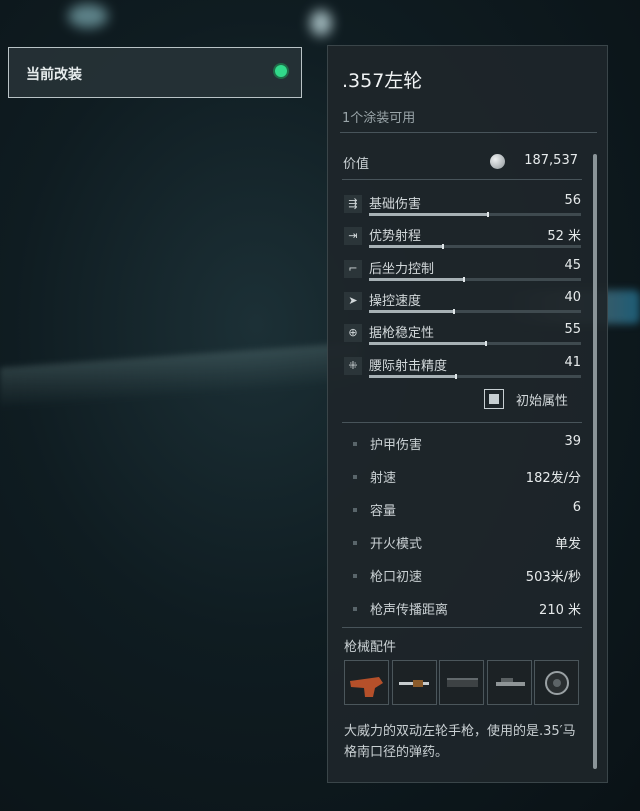 The width and height of the screenshot is (640, 811). Describe the element at coordinates (462, 306) in the screenshot. I see `stat-row: ➤ 操控速度 40` at that location.